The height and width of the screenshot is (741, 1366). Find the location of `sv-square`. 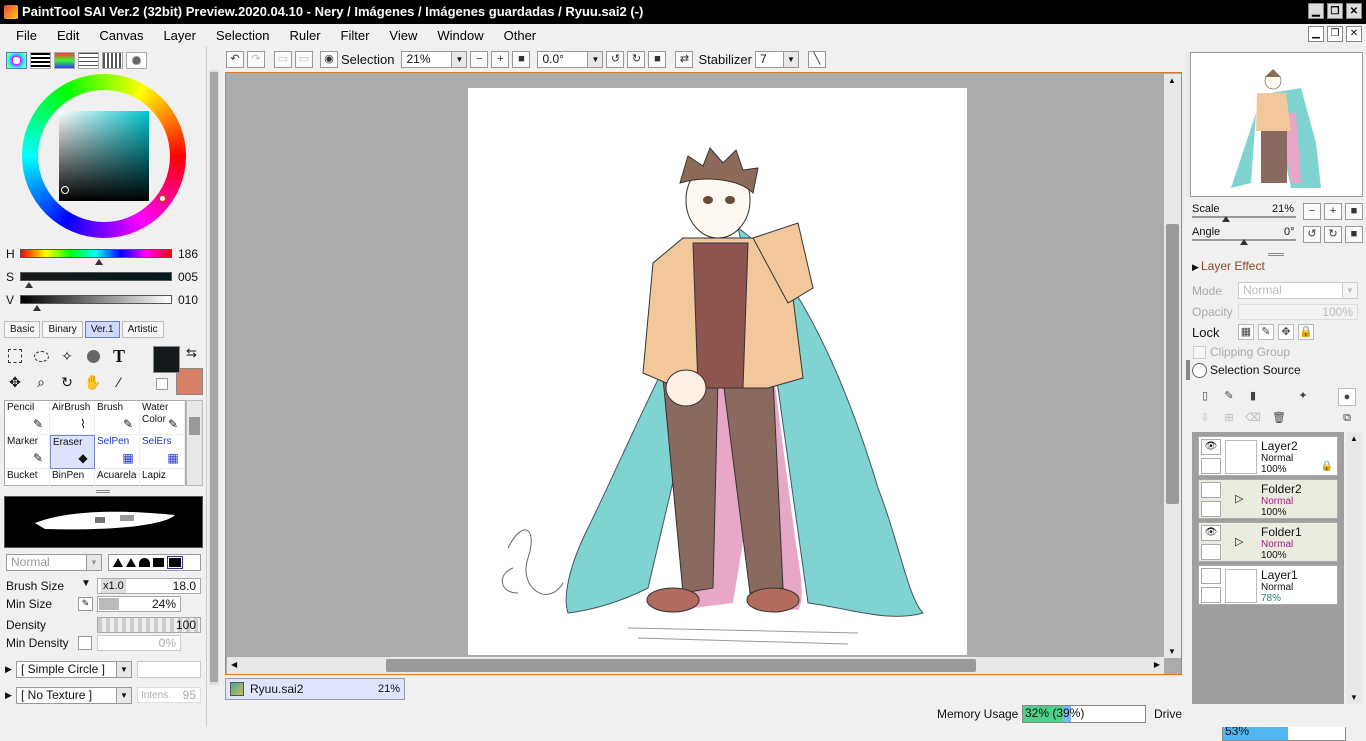

sv-square is located at coordinates (104, 156).